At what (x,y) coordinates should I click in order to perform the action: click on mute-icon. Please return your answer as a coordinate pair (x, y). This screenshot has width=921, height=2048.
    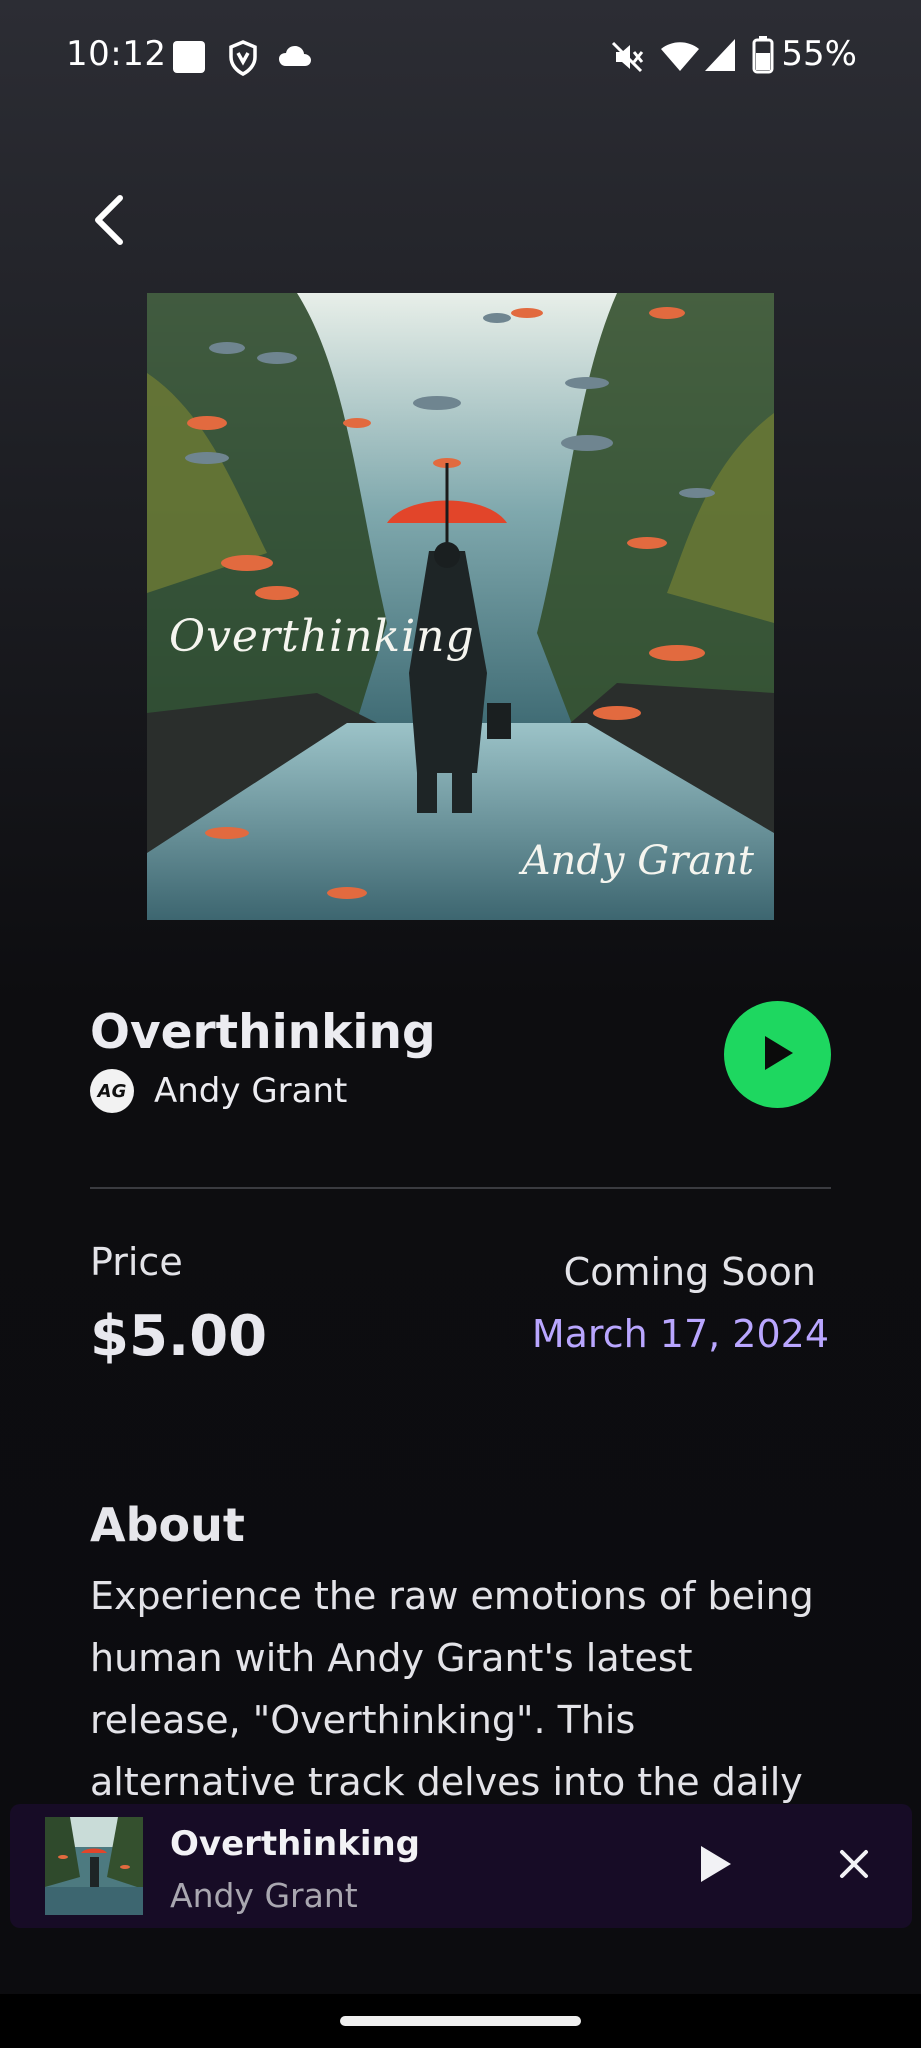
    Looking at the image, I should click on (627, 59).